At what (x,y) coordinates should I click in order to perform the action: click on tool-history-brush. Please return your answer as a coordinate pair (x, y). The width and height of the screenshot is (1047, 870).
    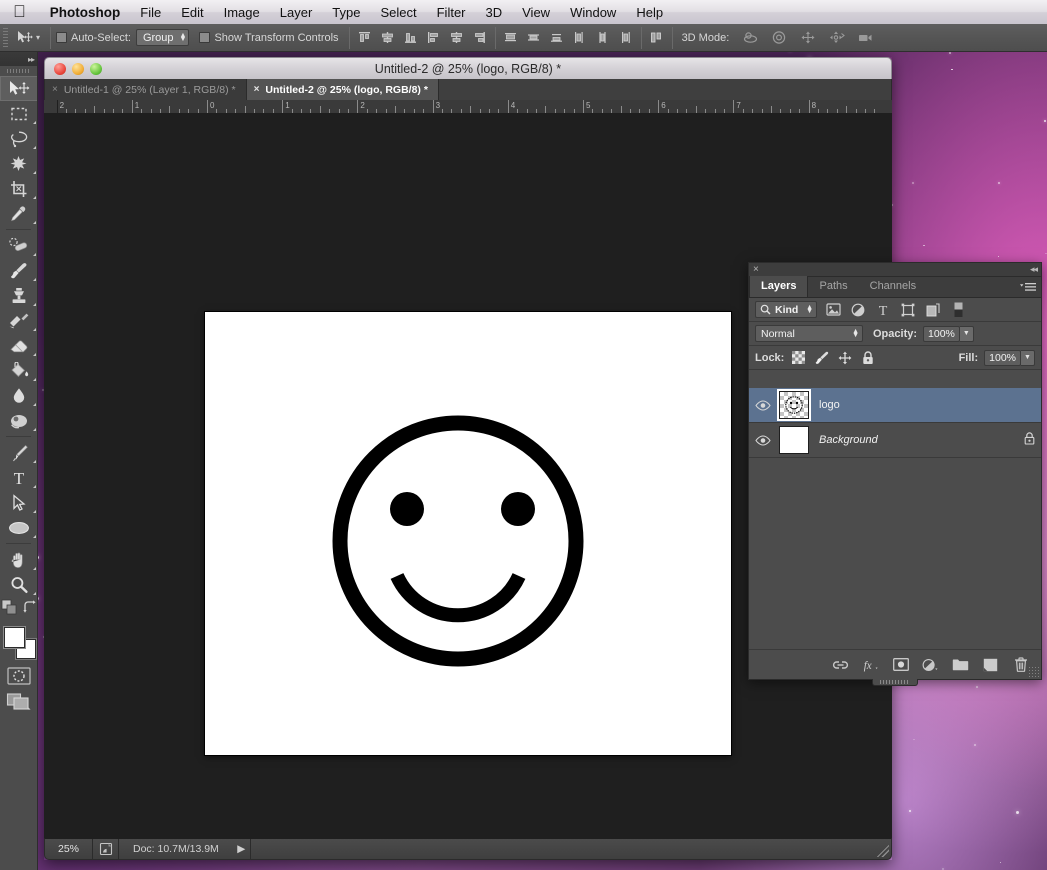
    Looking at the image, I should click on (18, 320).